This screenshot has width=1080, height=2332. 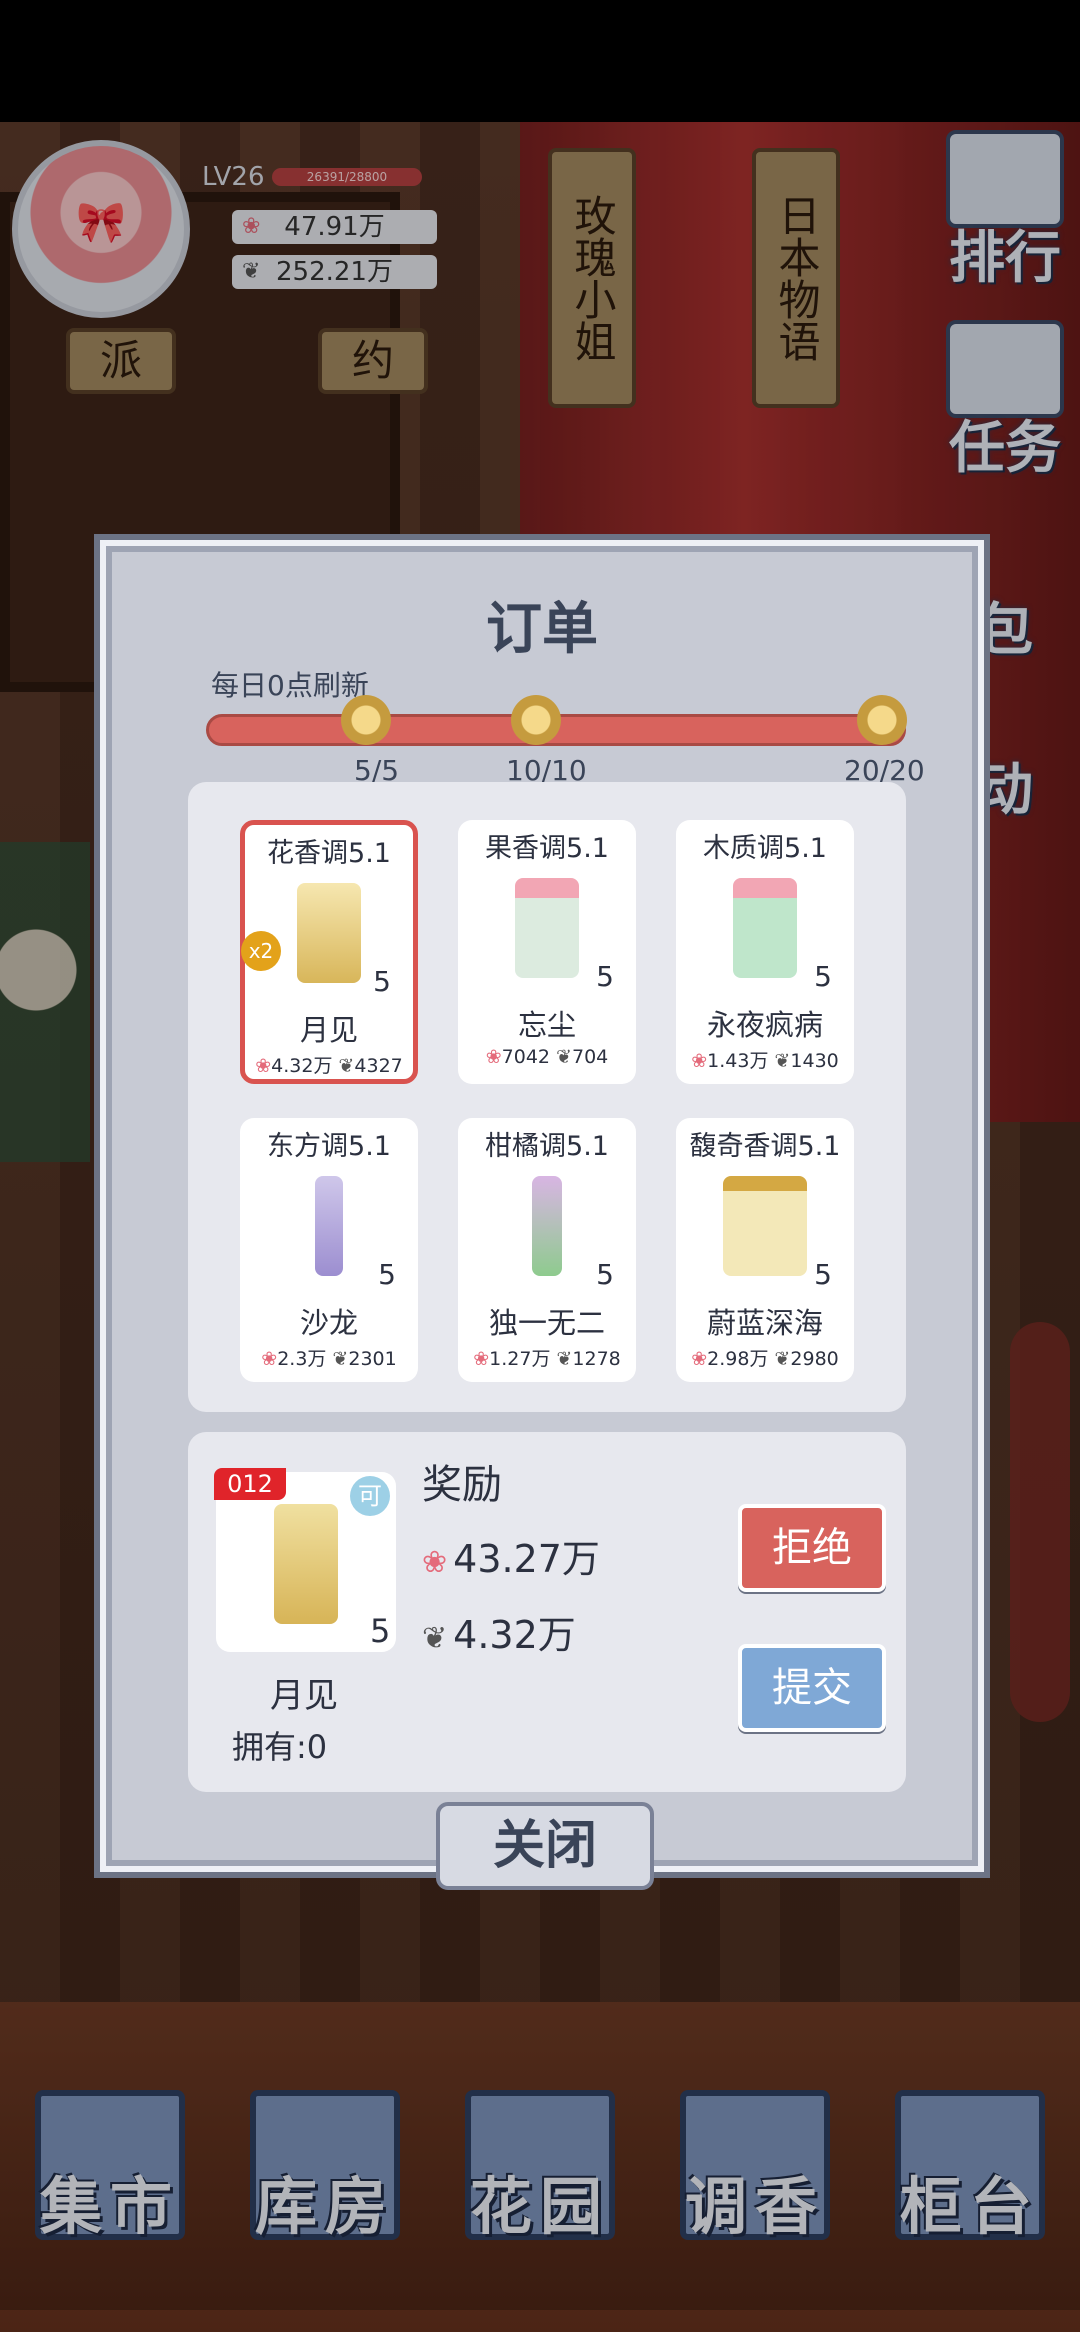 I want to click on reward-title: 奖励, so click(x=462, y=1485).